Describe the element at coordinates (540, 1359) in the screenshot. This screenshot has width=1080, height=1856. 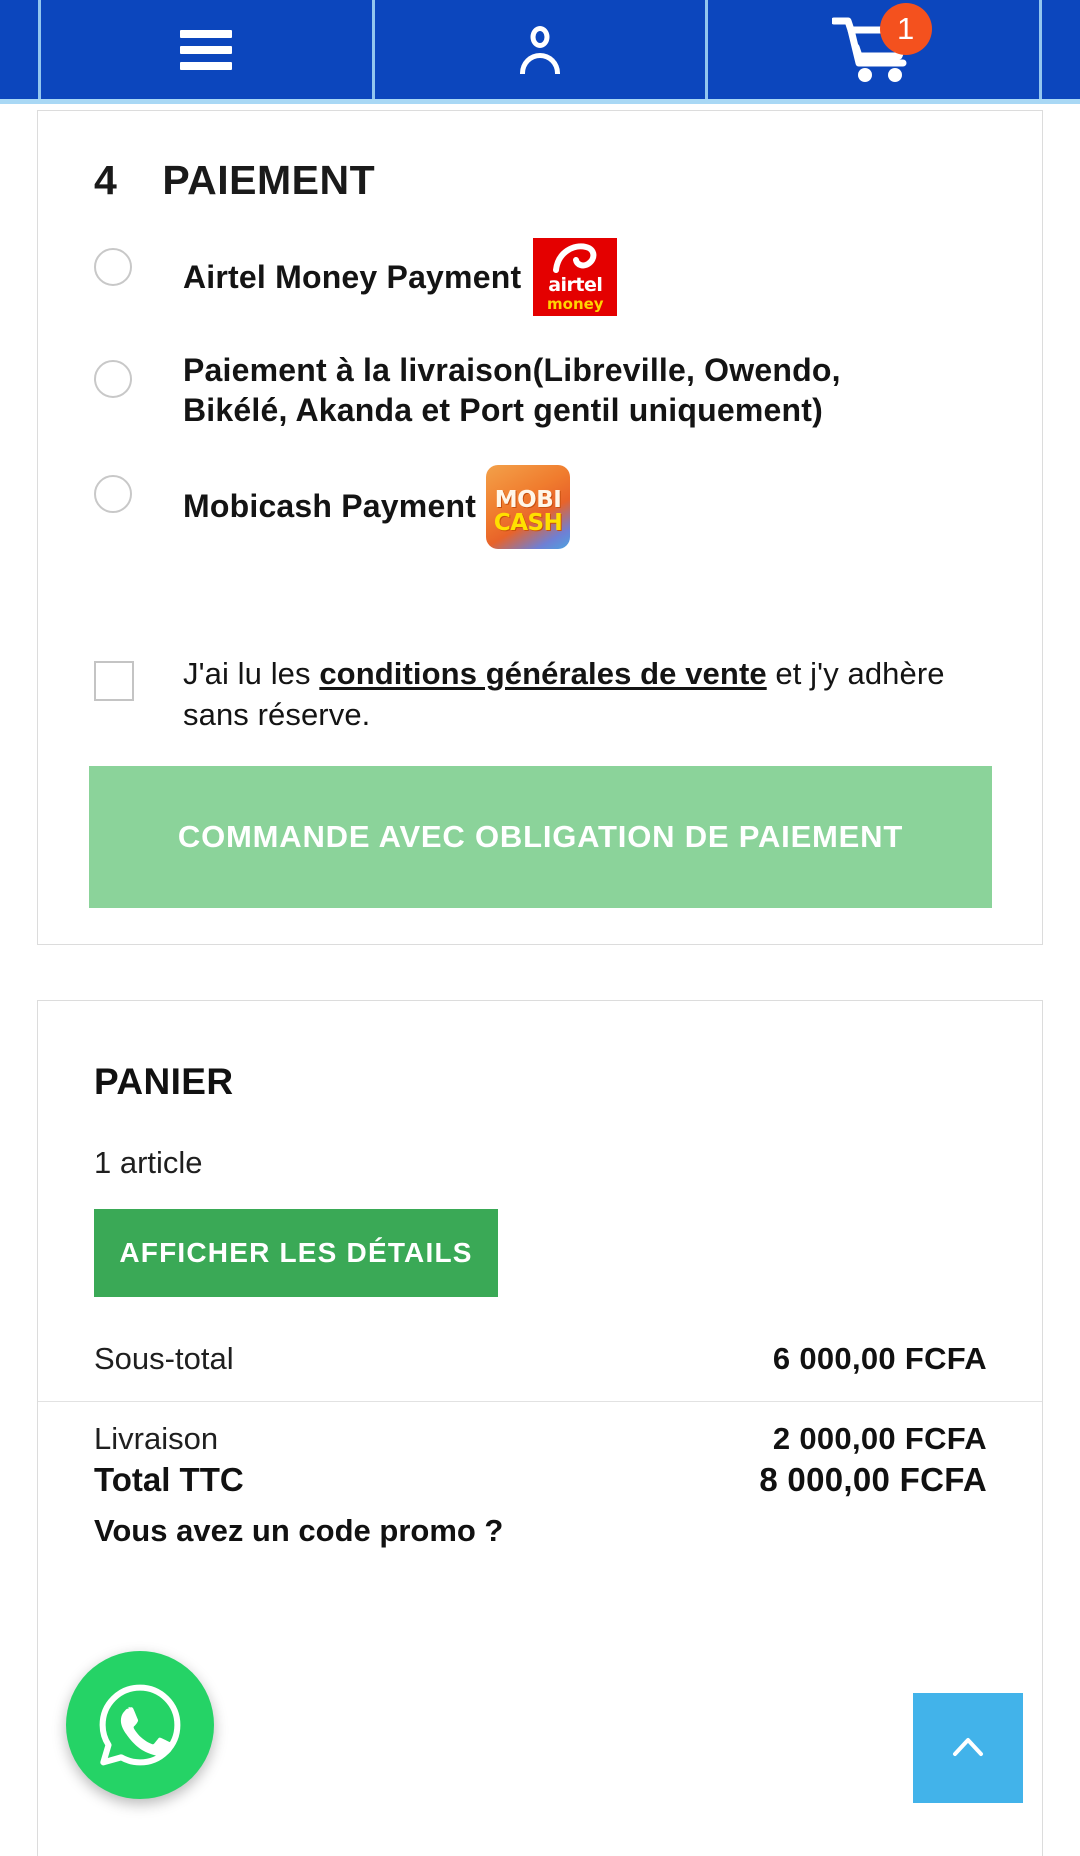
I see `summary-line-subtotal: Sous-total 6 000,00 FCFA` at that location.